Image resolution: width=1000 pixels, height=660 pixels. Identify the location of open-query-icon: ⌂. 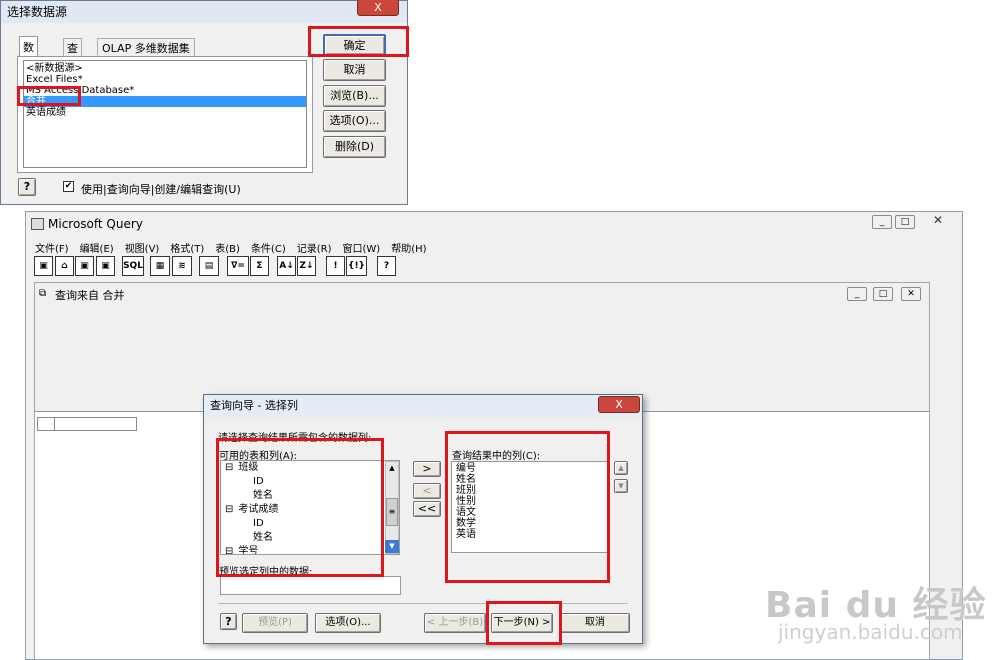
(64, 266).